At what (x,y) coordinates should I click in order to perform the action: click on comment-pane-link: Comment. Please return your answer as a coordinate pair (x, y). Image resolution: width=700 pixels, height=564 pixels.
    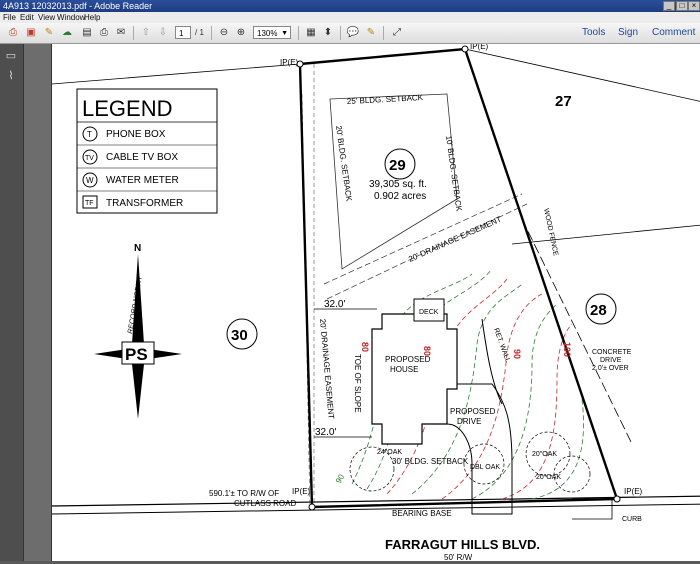
    Looking at the image, I should click on (673, 33).